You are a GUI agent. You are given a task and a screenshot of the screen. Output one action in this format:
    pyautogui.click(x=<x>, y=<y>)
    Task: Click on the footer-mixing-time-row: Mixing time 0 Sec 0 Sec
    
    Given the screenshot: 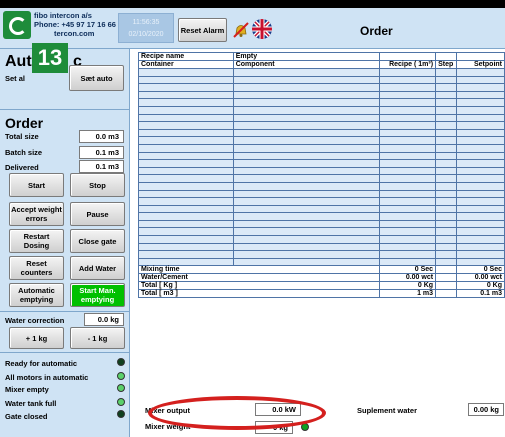 What is the action you would take?
    pyautogui.click(x=321, y=270)
    